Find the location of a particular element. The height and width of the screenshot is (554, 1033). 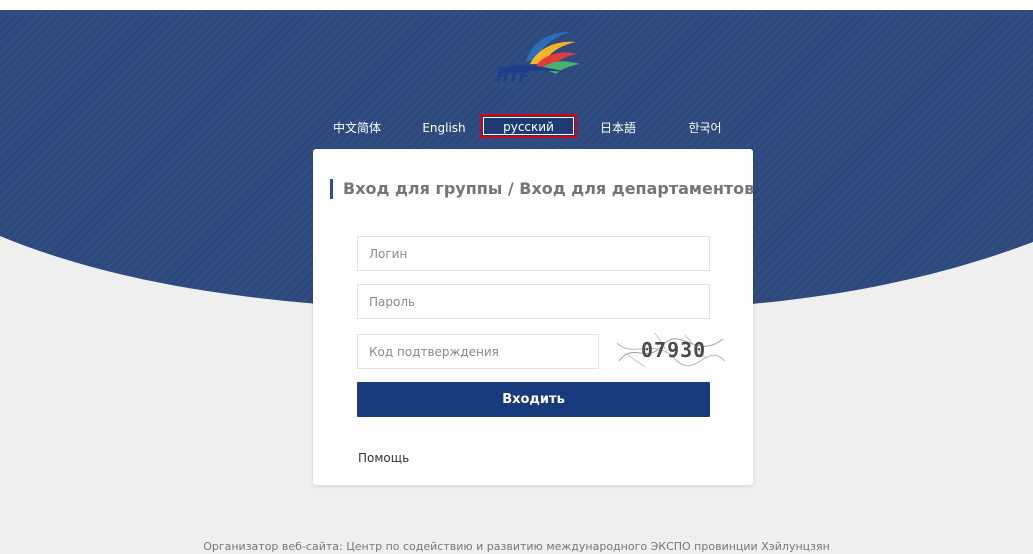

captcha-image: 07930 is located at coordinates (671, 350).